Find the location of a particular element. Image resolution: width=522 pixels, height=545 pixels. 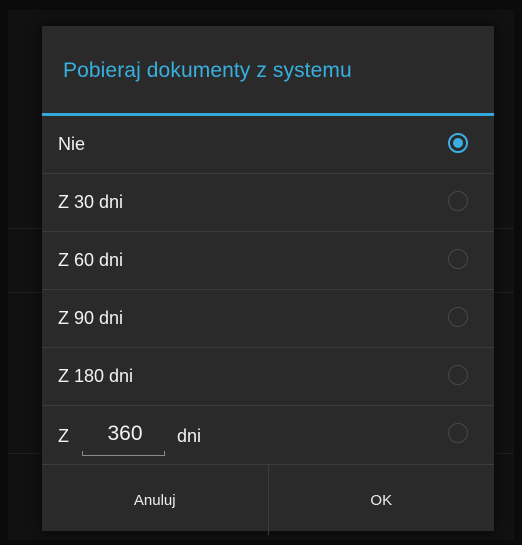

dialog-title: Pobieraj dokumenty z systemu is located at coordinates (207, 70).